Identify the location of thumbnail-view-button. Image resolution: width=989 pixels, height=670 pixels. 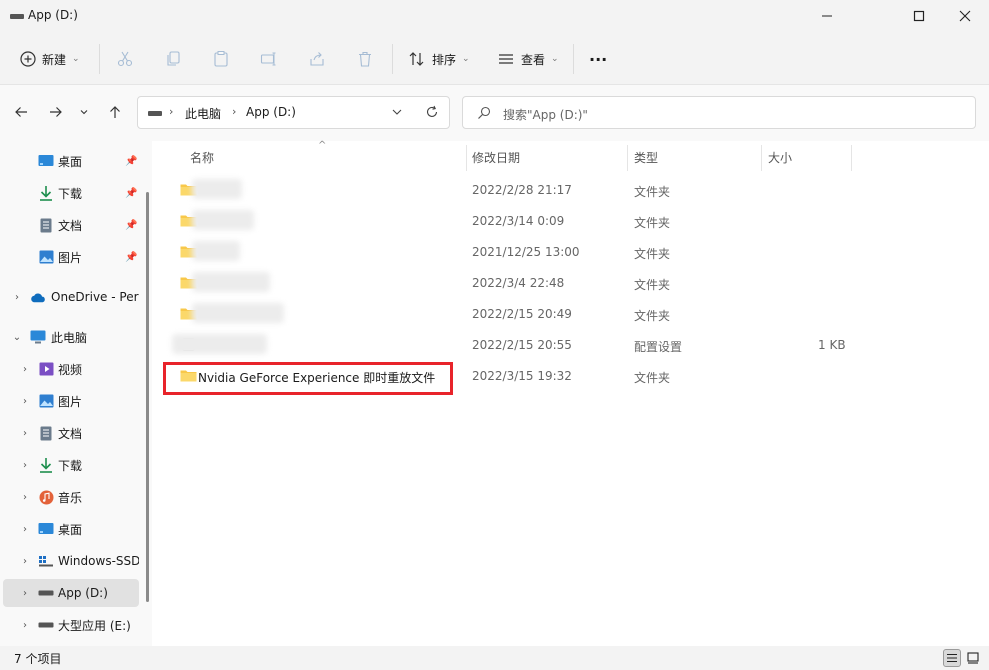
(973, 658).